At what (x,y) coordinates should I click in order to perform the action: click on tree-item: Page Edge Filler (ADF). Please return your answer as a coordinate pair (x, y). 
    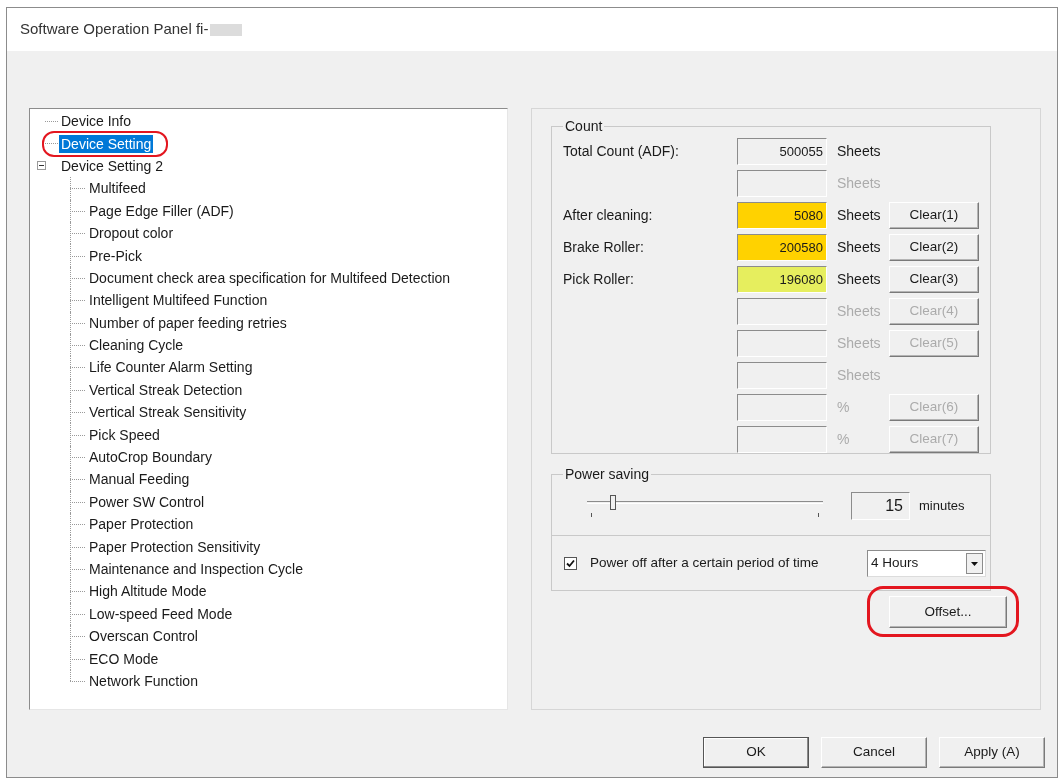
    Looking at the image, I should click on (161, 210).